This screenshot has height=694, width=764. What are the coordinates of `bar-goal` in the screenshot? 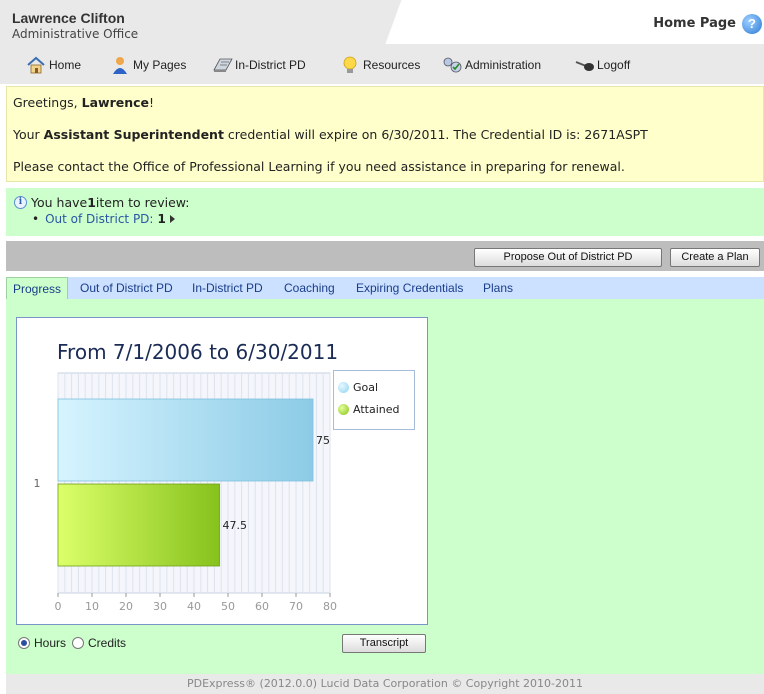 It's located at (185, 440).